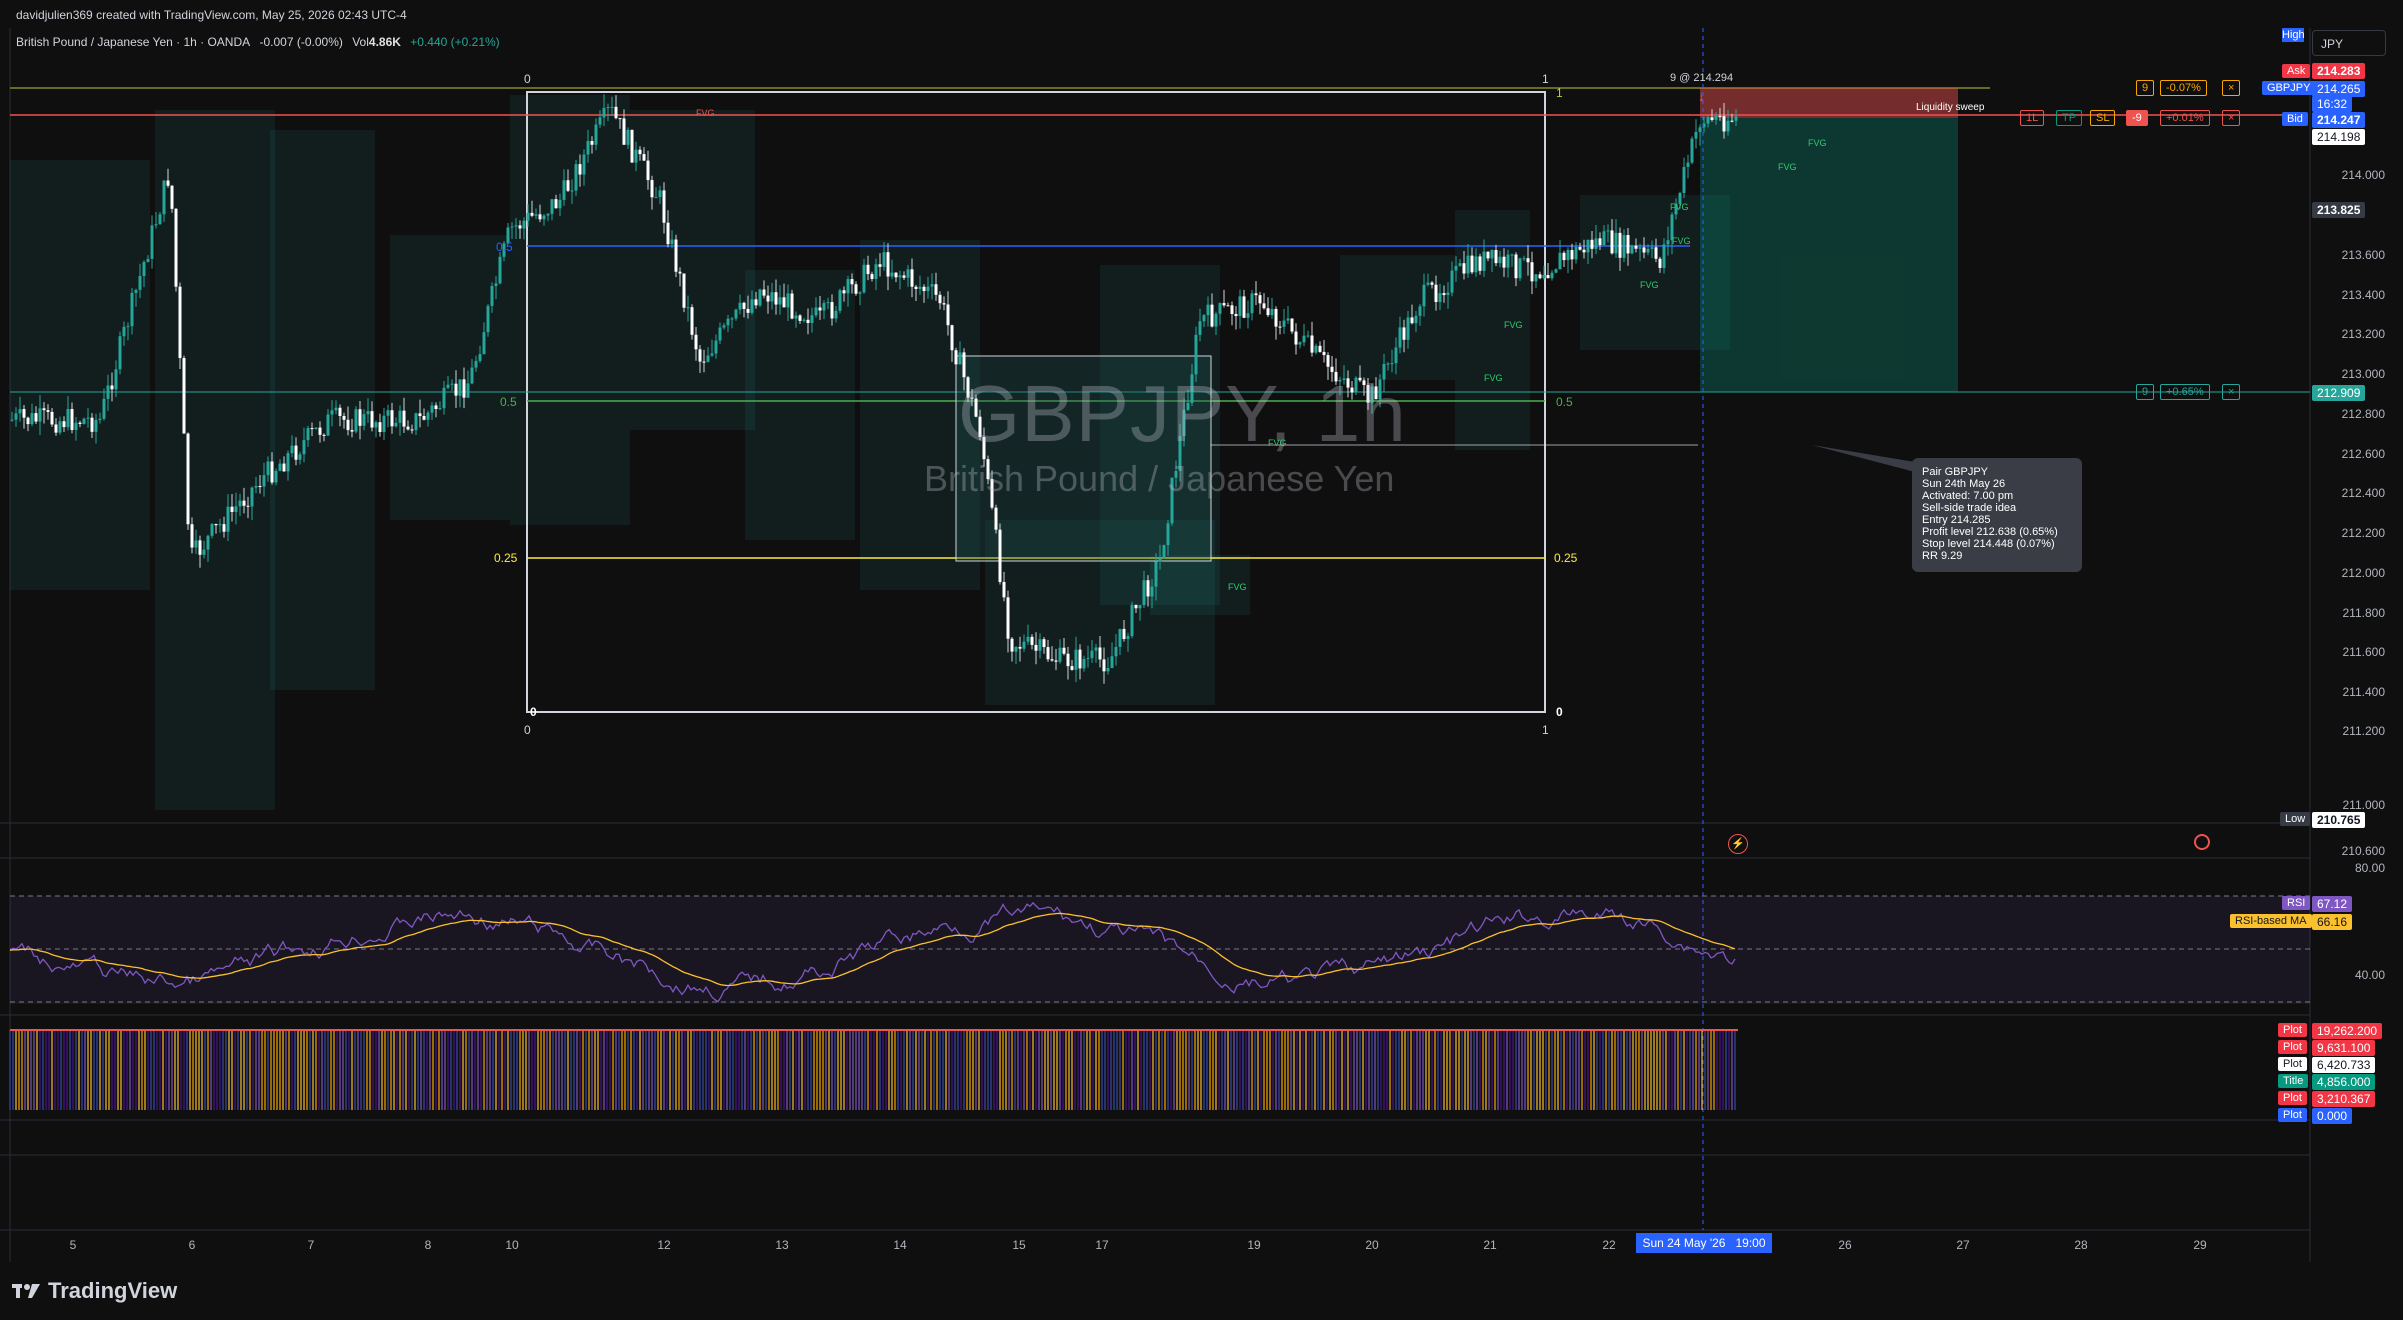  What do you see at coordinates (1254, 1245) in the screenshot?
I see `time-axis-label: 19` at bounding box center [1254, 1245].